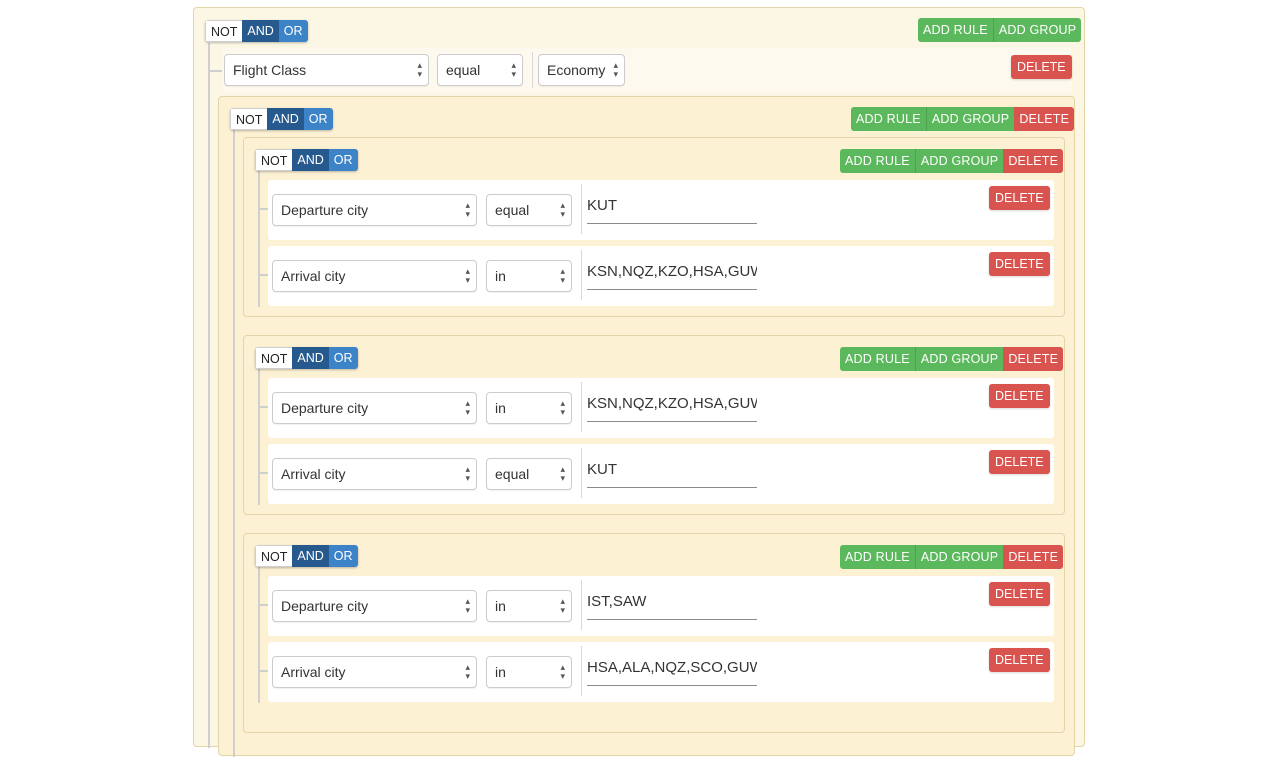 Image resolution: width=1280 pixels, height=757 pixels. I want to click on rule-row: Departure city ▴▾ equal ▴▾ DELETE, so click(661, 210).